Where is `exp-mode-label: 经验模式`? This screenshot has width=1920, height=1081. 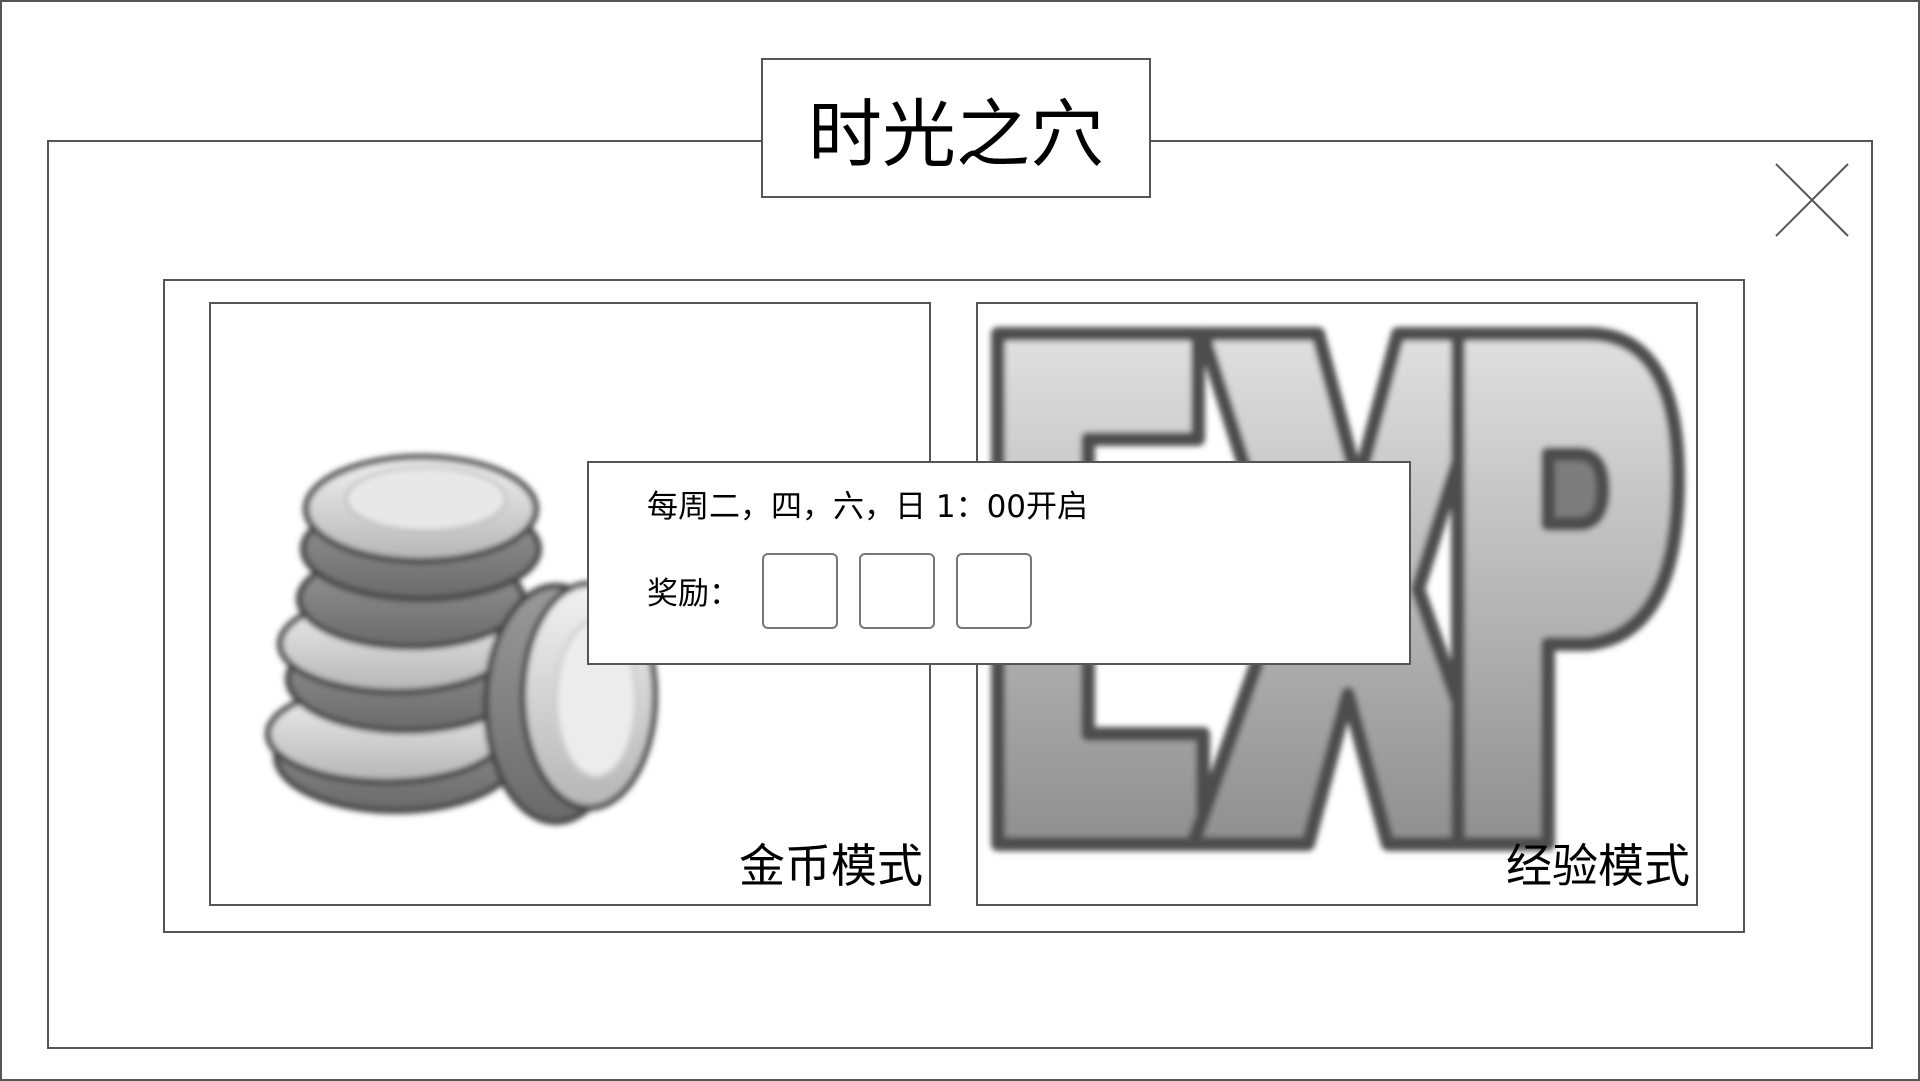
exp-mode-label: 经验模式 is located at coordinates (1598, 866).